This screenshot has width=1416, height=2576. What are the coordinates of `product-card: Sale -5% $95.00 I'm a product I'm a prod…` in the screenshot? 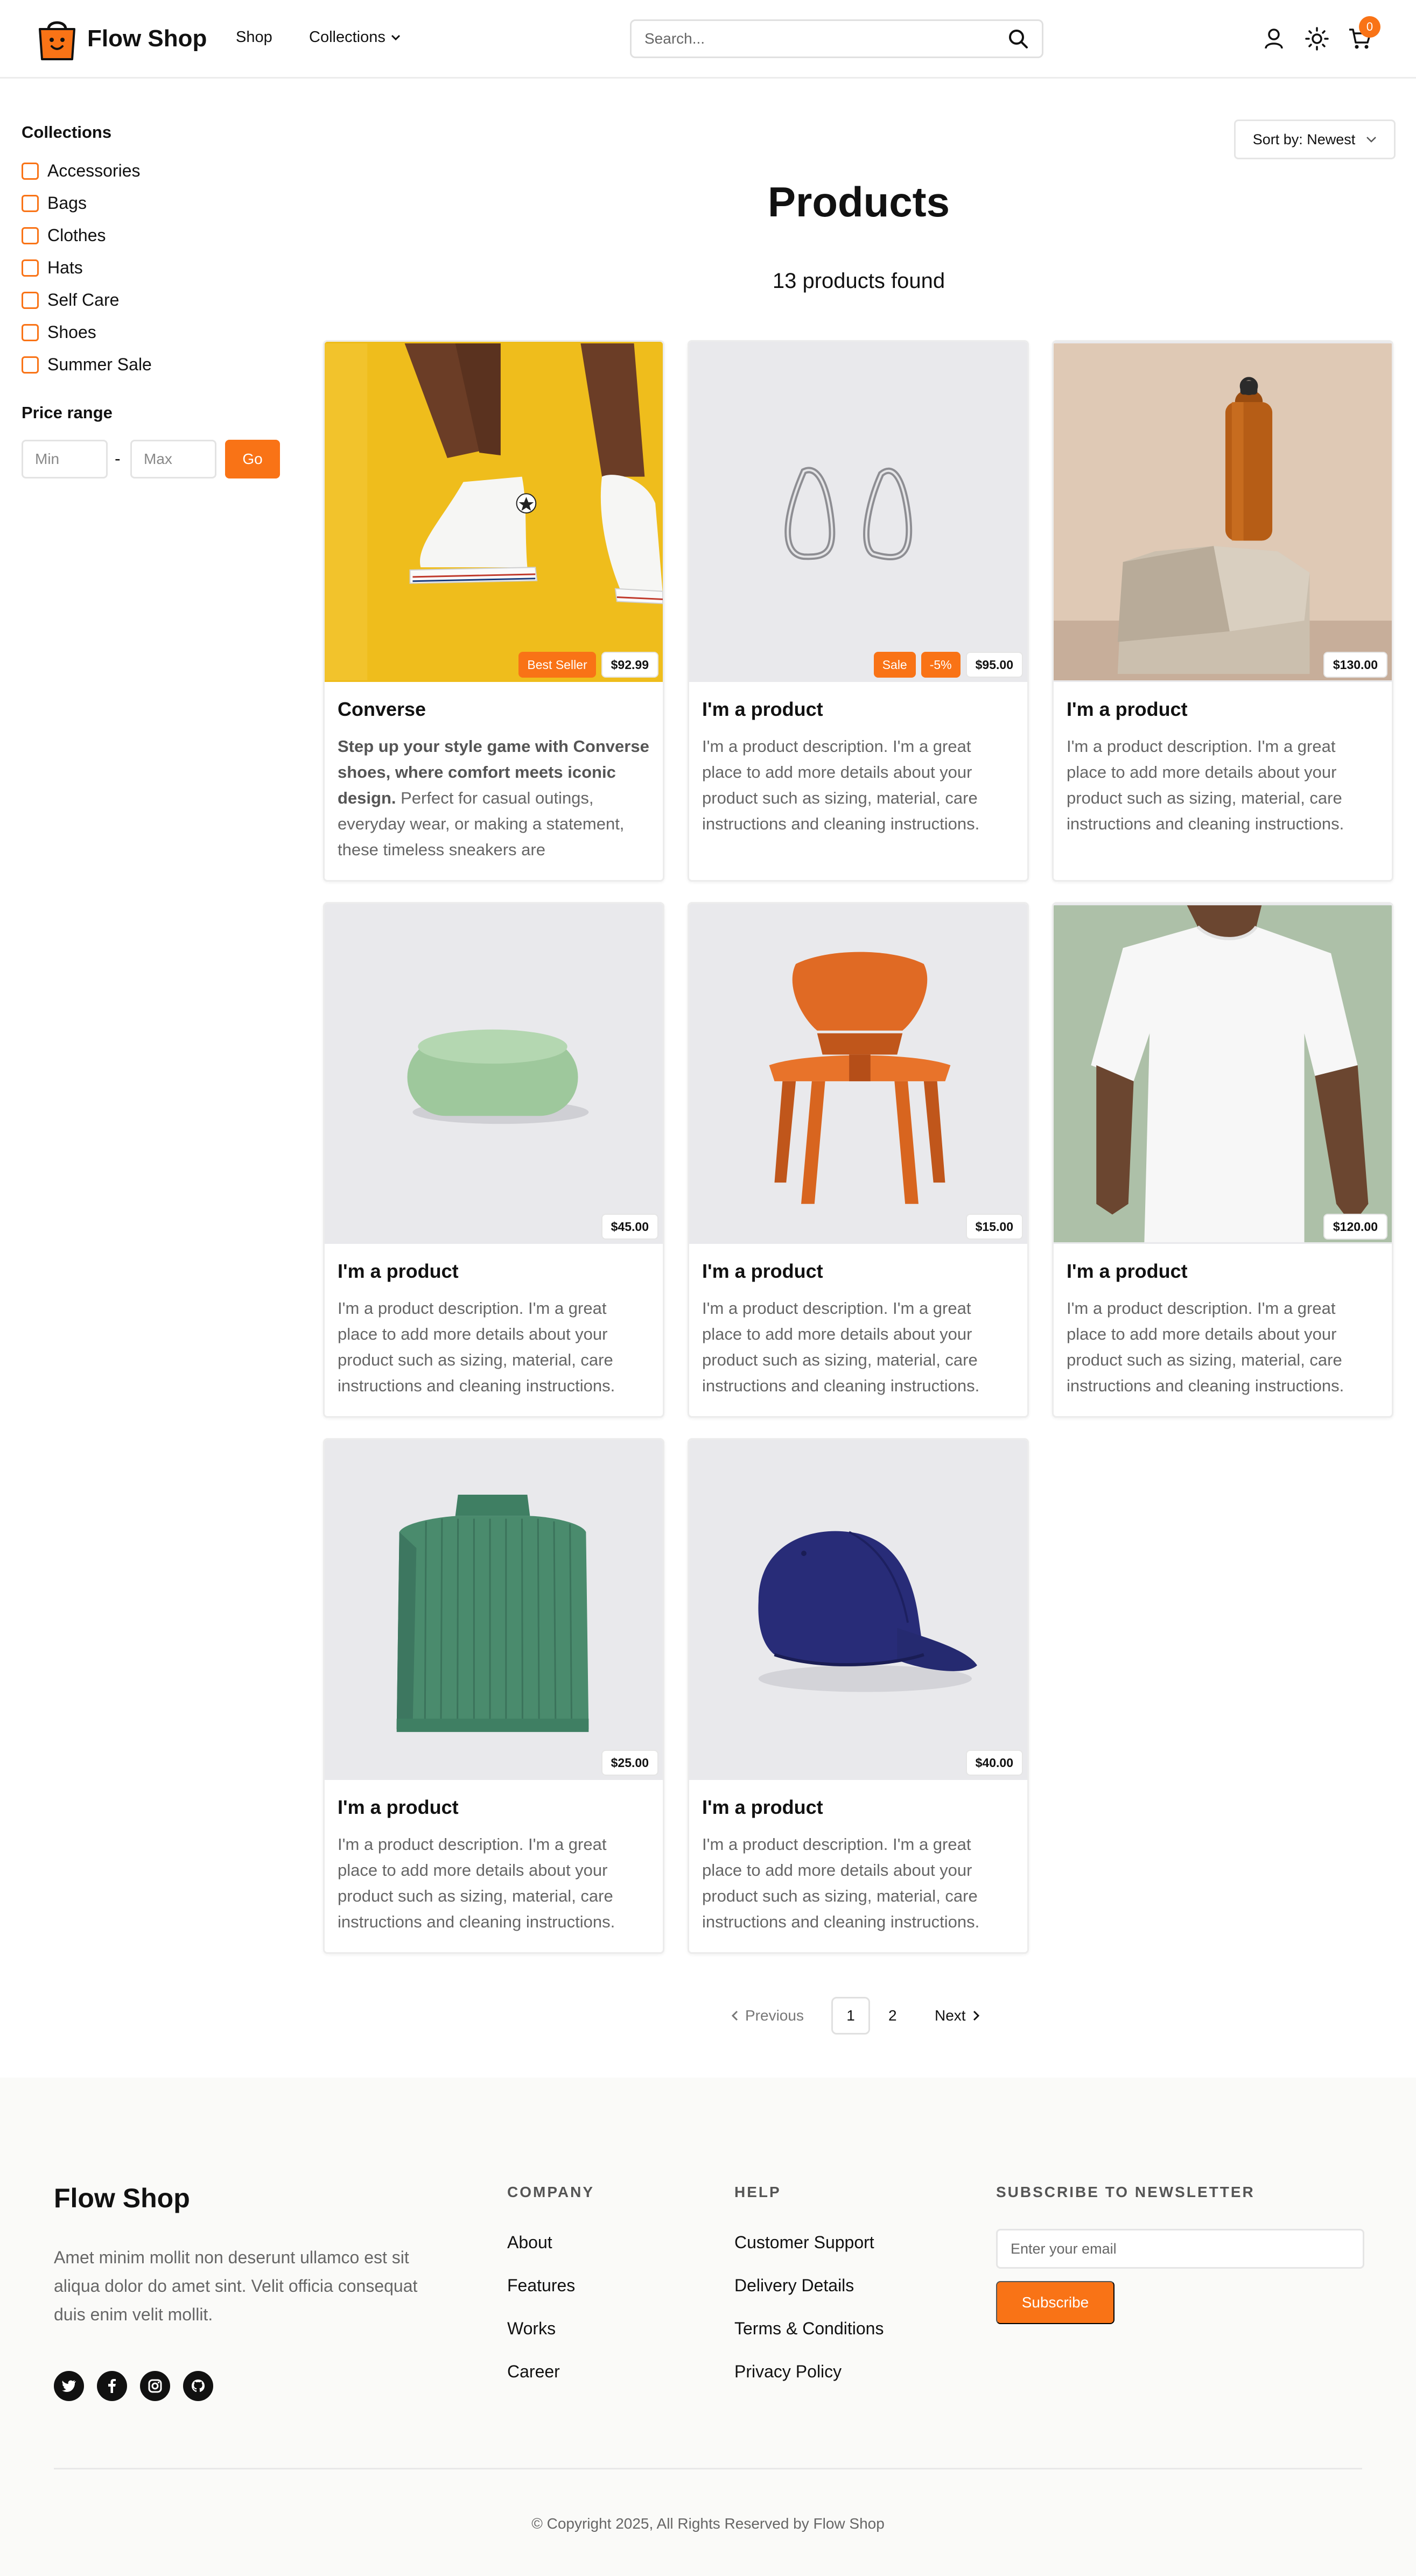 It's located at (858, 611).